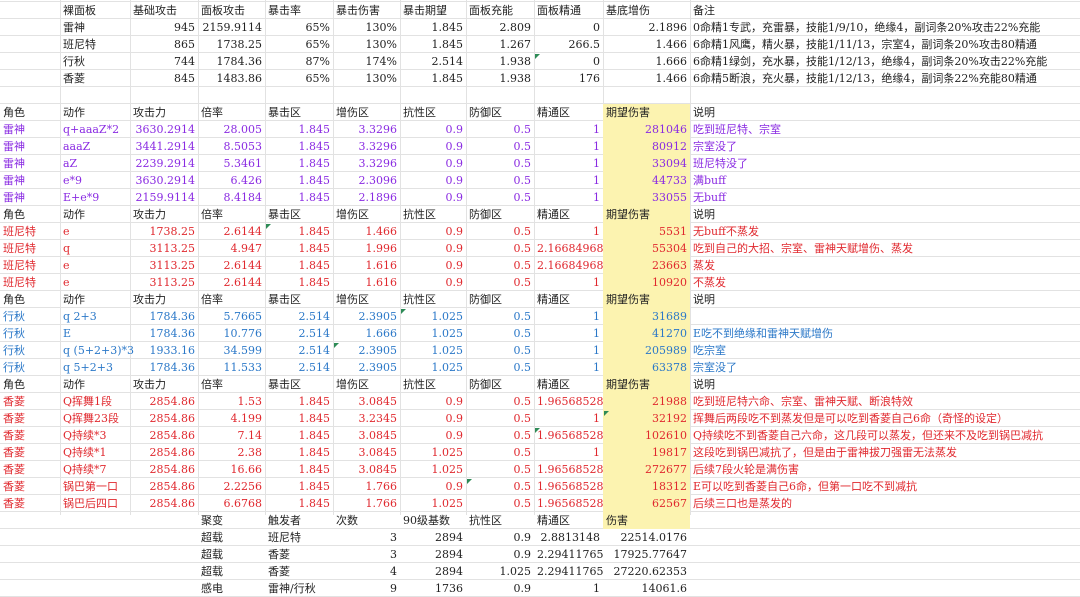 The image size is (1080, 597). Describe the element at coordinates (366, 78) in the screenshot. I see `table-cell-f: 130%` at that location.